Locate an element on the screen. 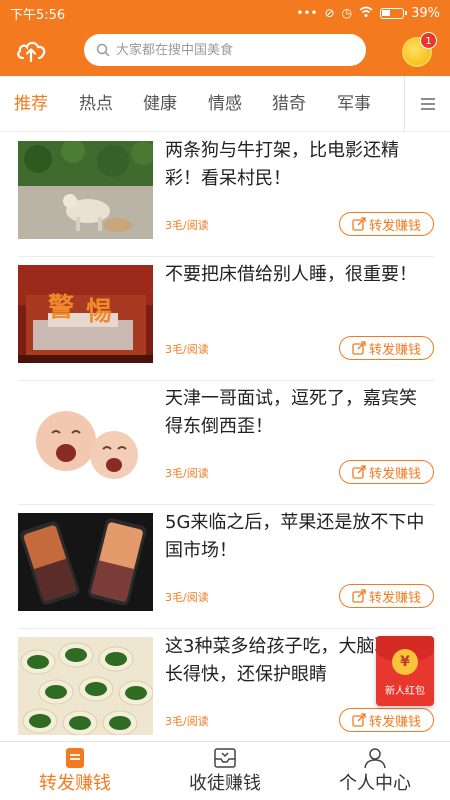 The height and width of the screenshot is (800, 450). nav-share-earn: 转发赚钱 is located at coordinates (75, 771).